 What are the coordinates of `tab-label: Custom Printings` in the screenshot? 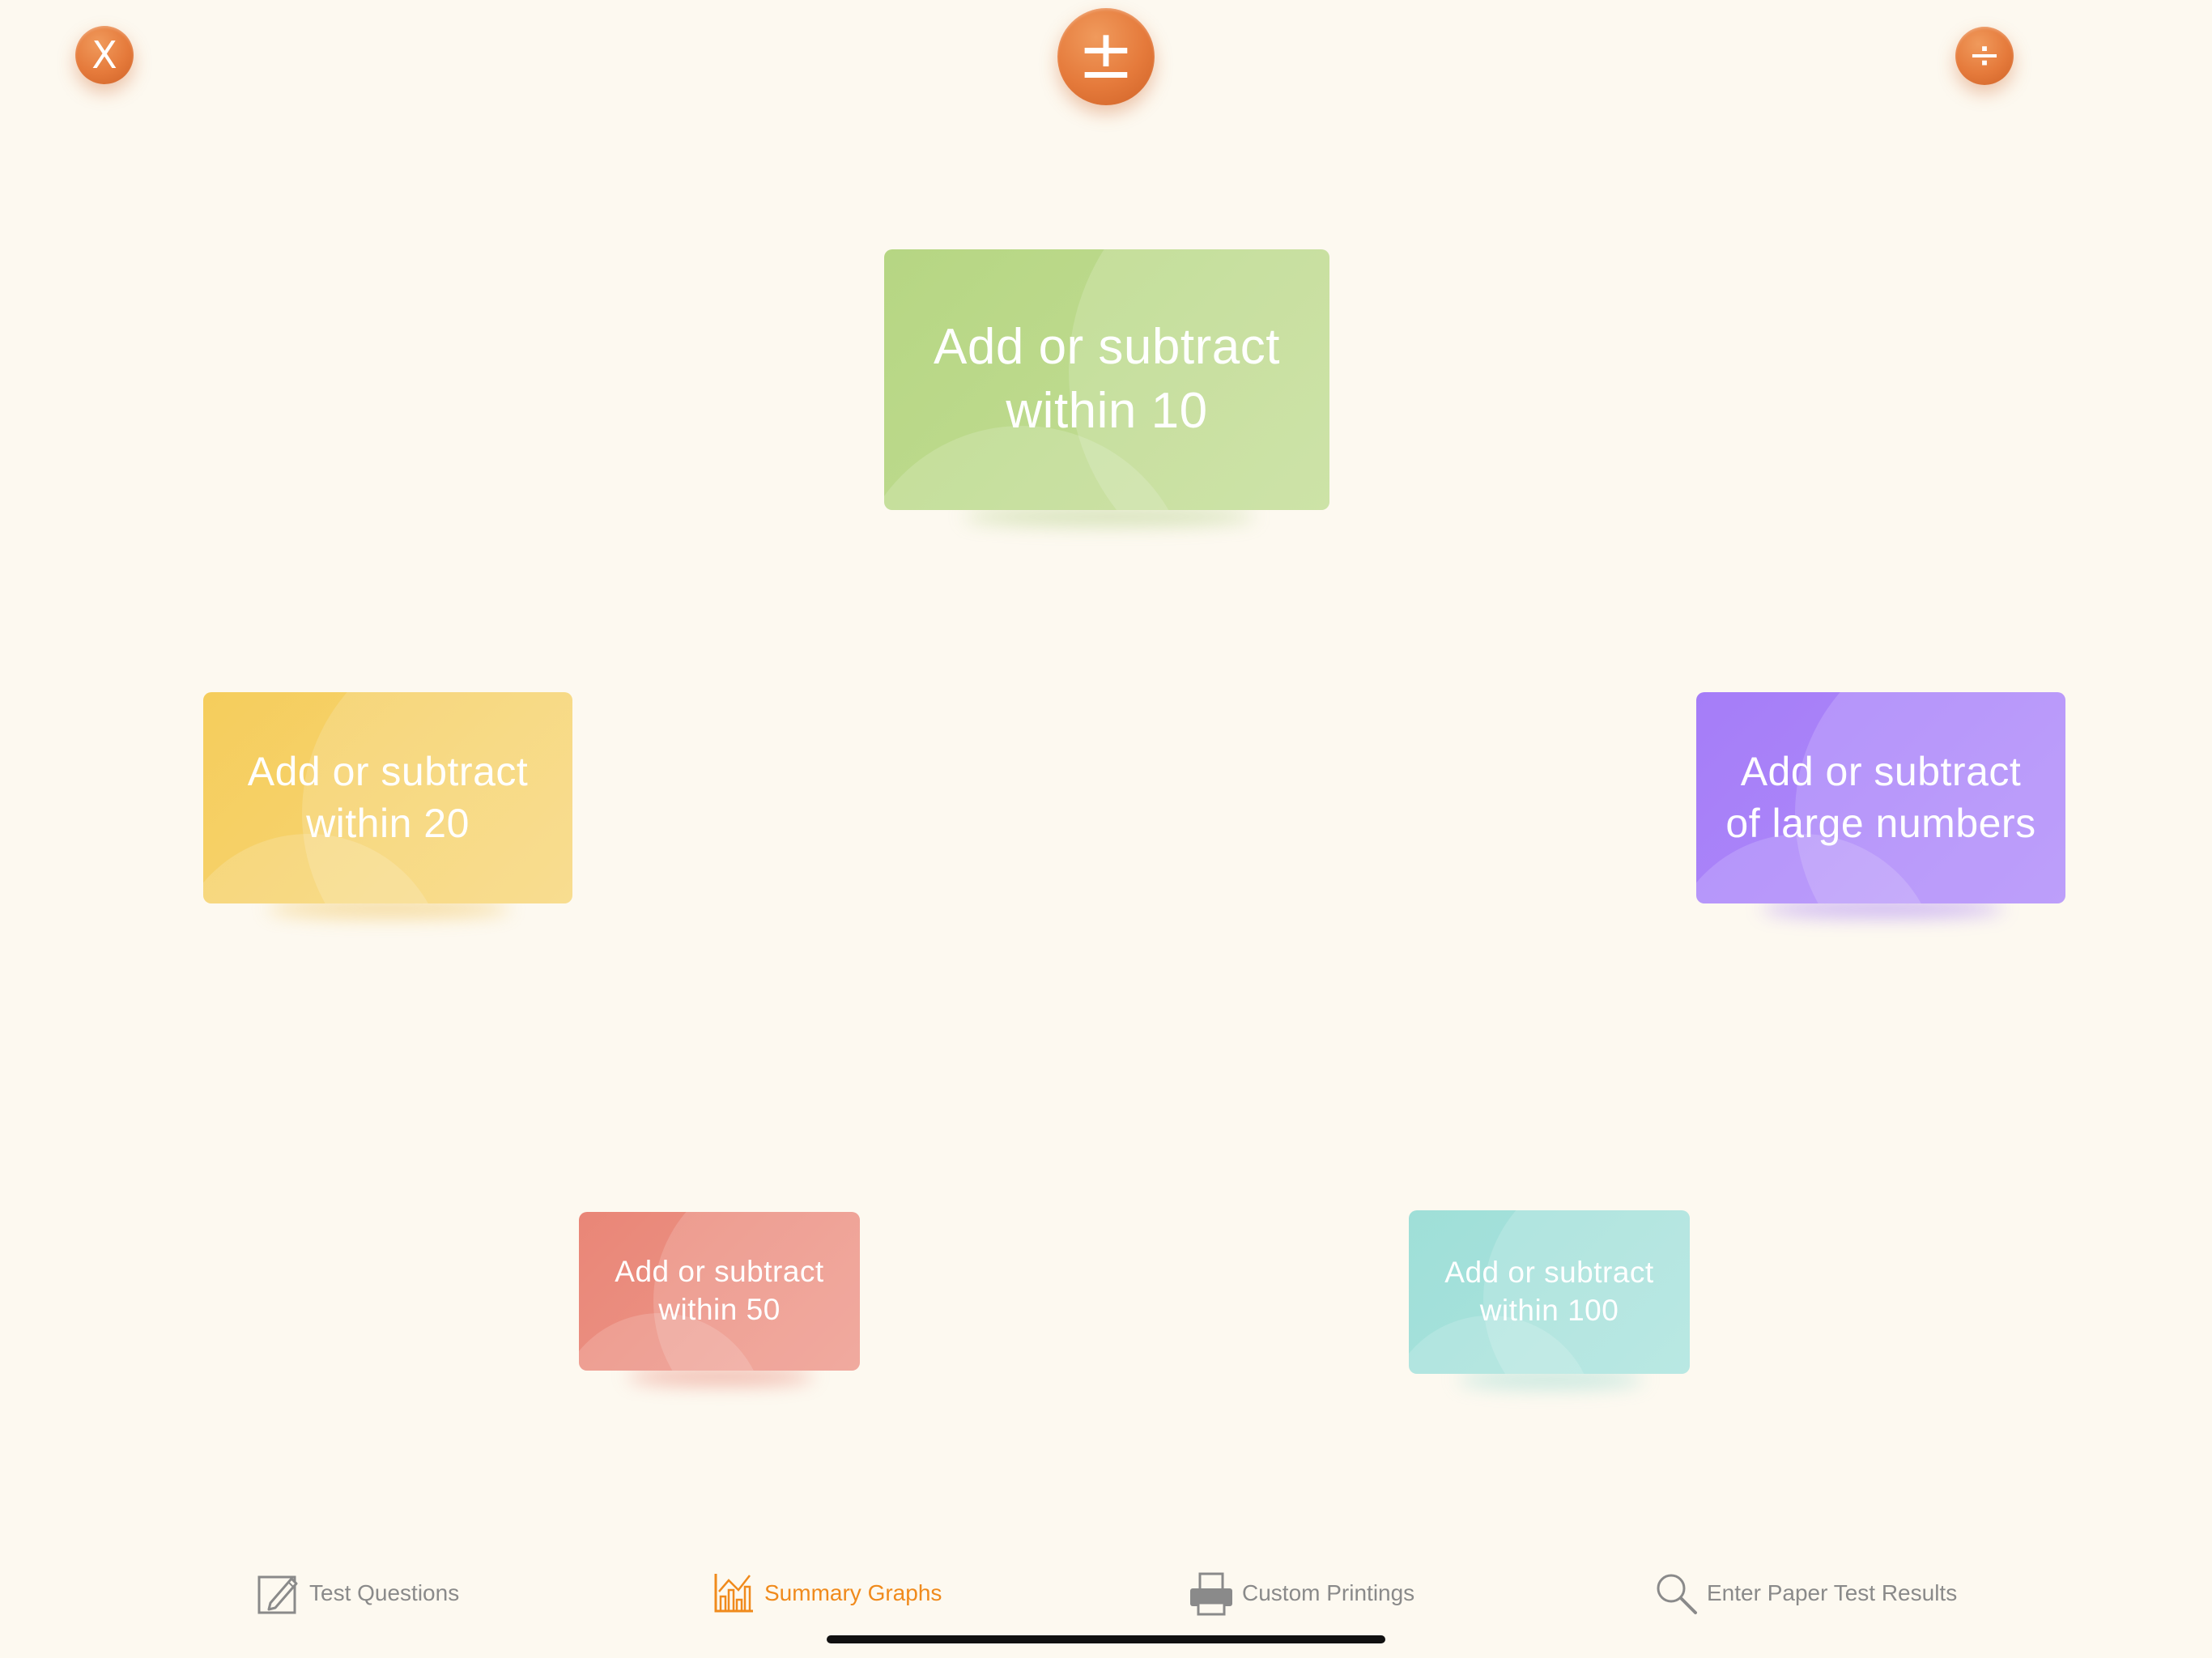 It's located at (1329, 1592).